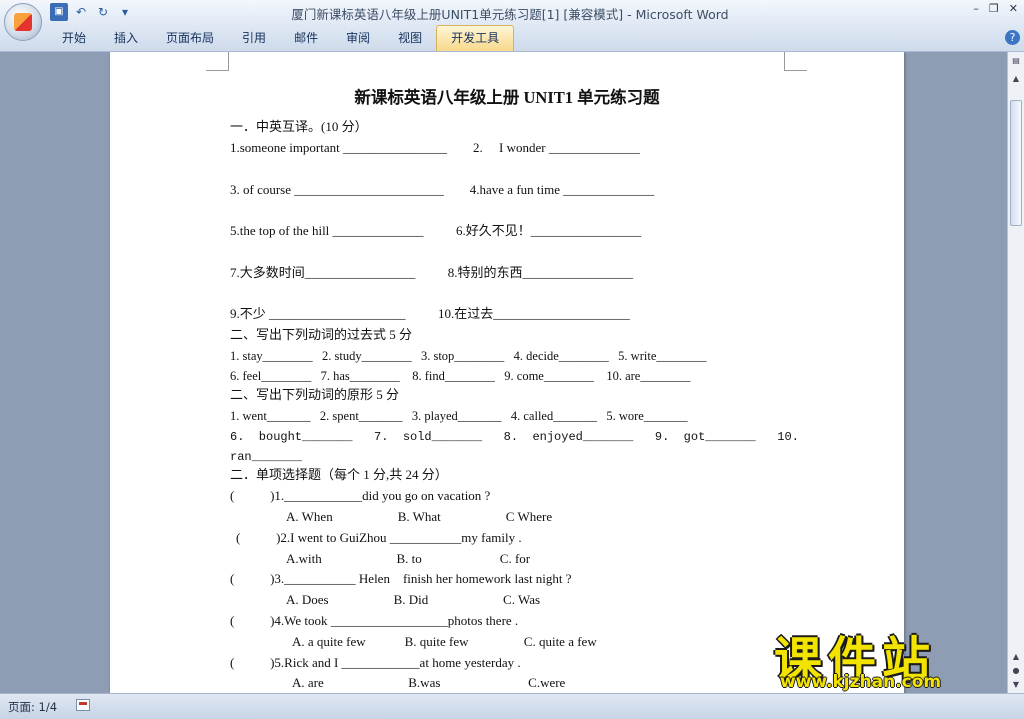  Describe the element at coordinates (92, 12) in the screenshot. I see `quick-access-toolbar: ▣ ↶ ↻ ▾` at that location.